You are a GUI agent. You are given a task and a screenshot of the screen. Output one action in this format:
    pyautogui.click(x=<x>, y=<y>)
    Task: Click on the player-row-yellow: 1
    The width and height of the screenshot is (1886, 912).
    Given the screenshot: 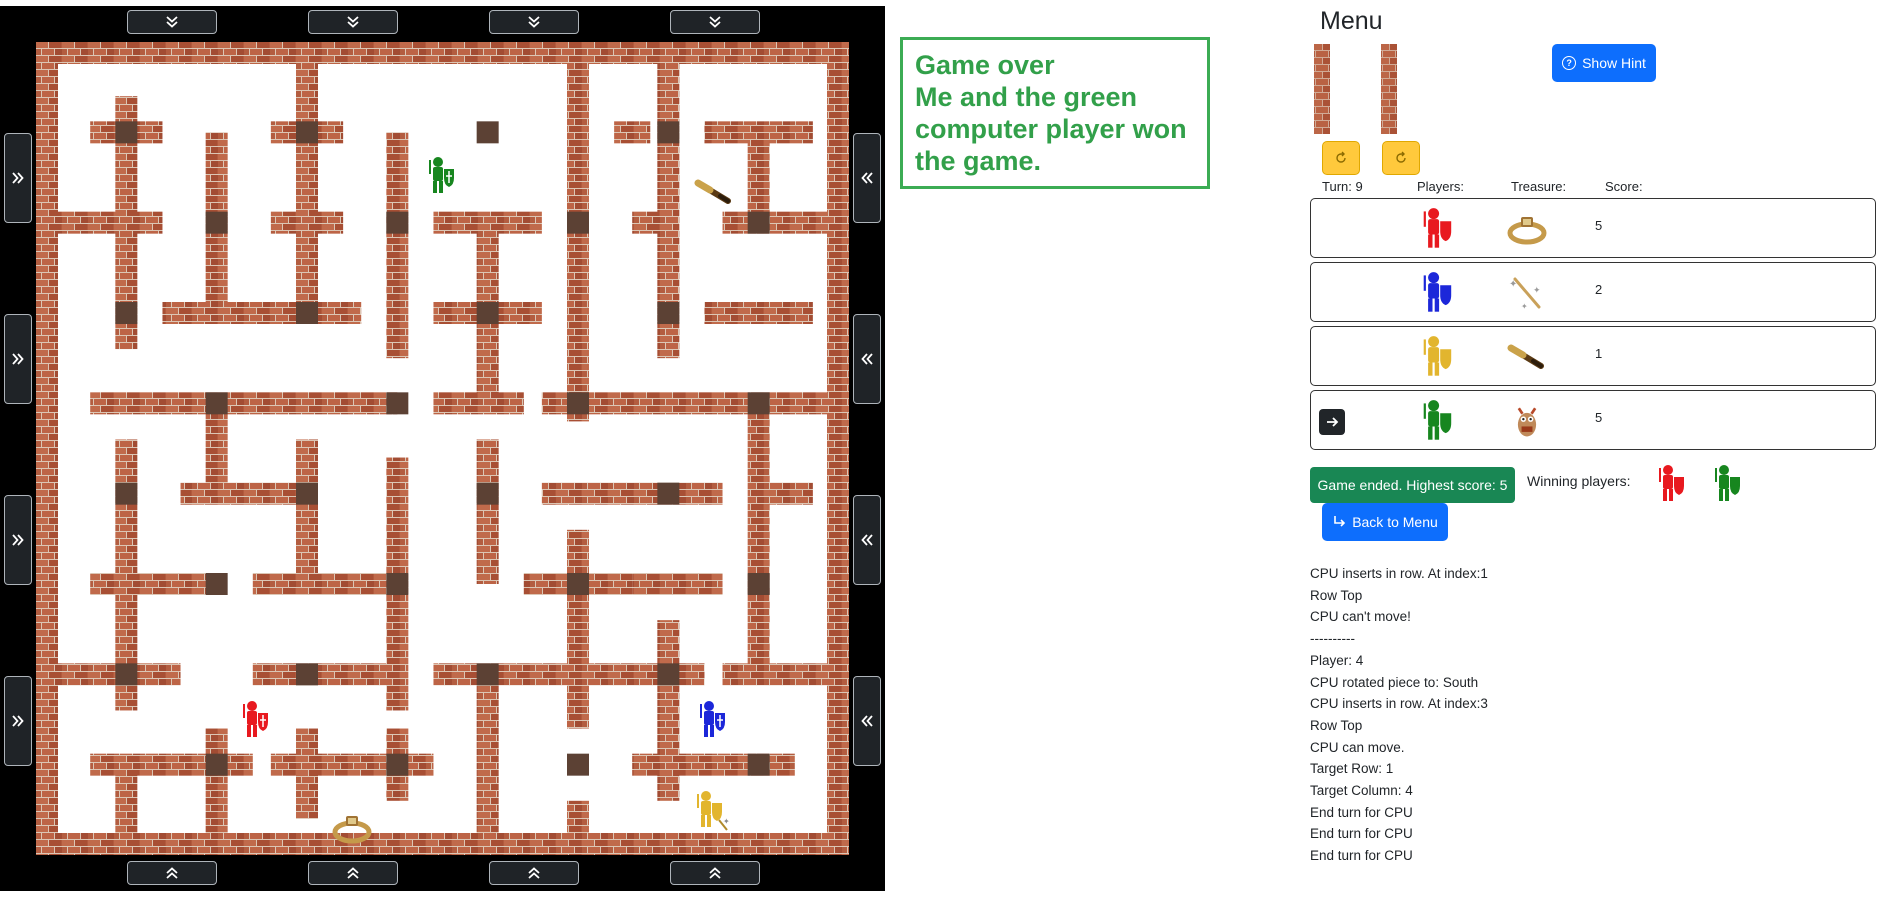 What is the action you would take?
    pyautogui.click(x=1593, y=356)
    